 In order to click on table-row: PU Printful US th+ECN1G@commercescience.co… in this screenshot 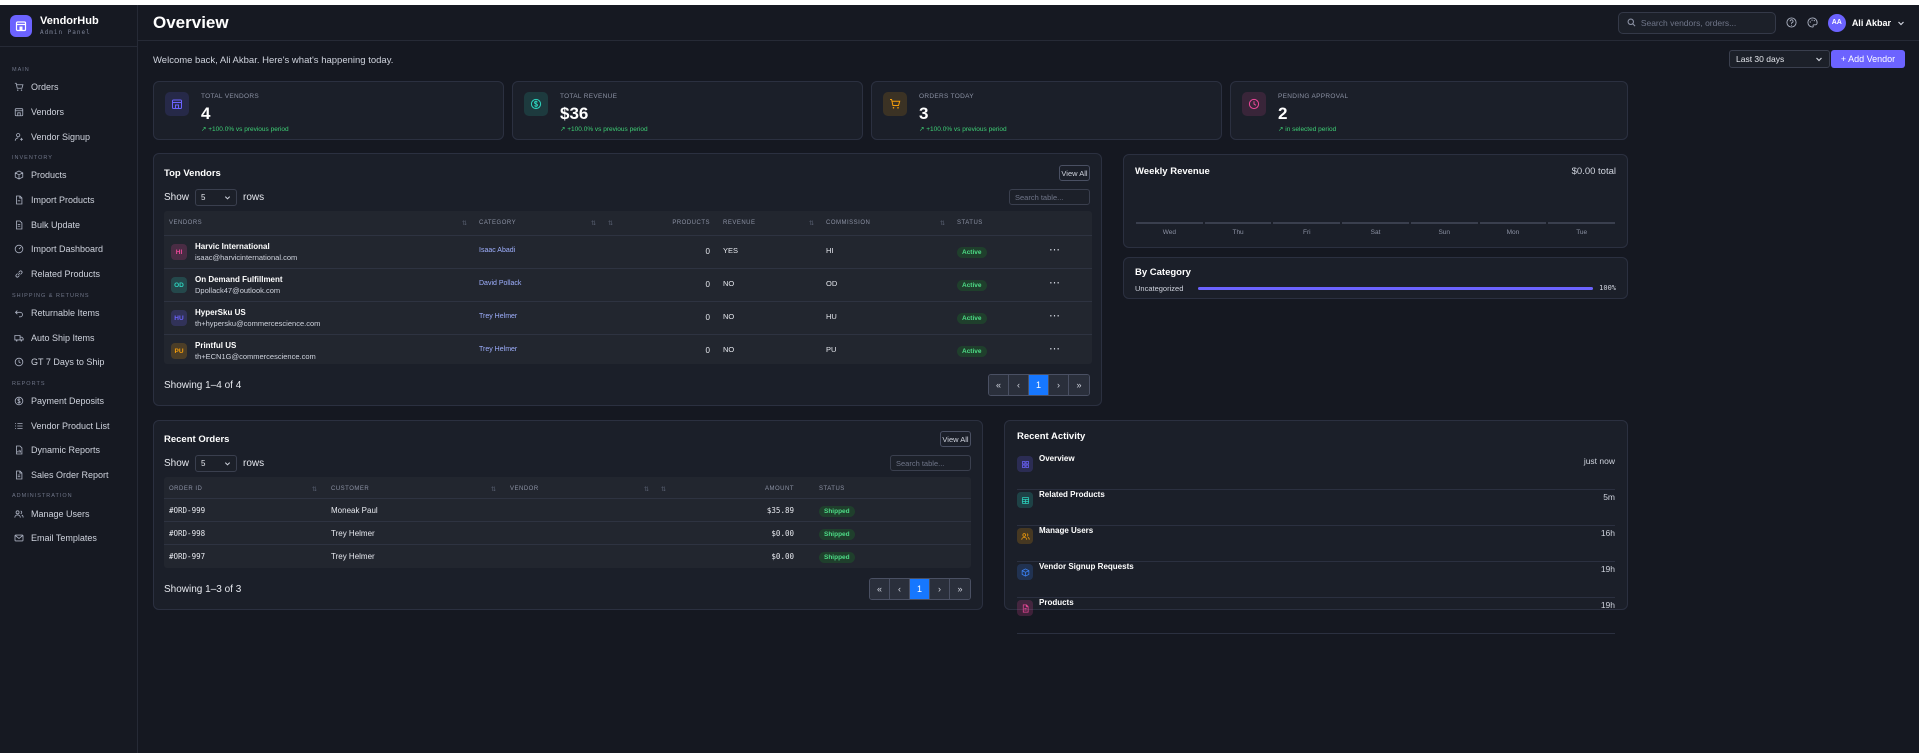, I will do `click(628, 350)`.